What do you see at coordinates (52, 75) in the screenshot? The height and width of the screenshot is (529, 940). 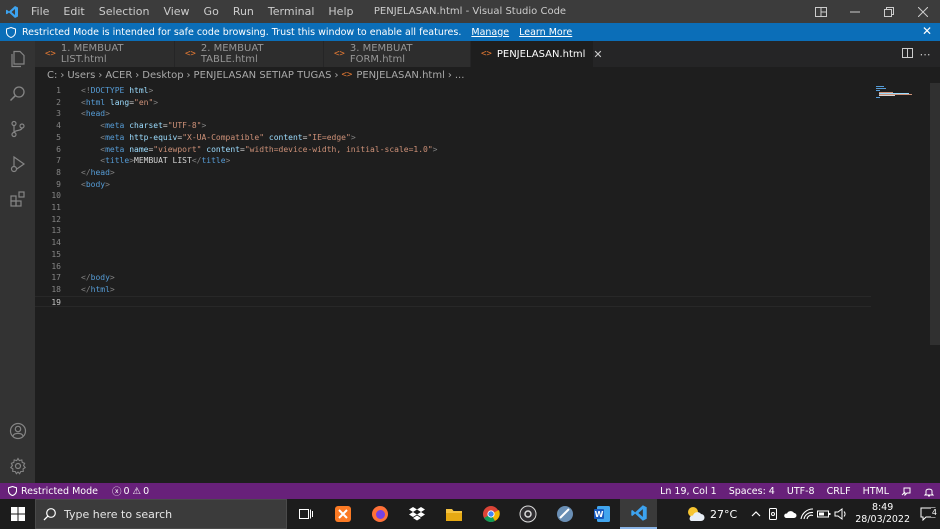 I see `breadcrumb-item: C:` at bounding box center [52, 75].